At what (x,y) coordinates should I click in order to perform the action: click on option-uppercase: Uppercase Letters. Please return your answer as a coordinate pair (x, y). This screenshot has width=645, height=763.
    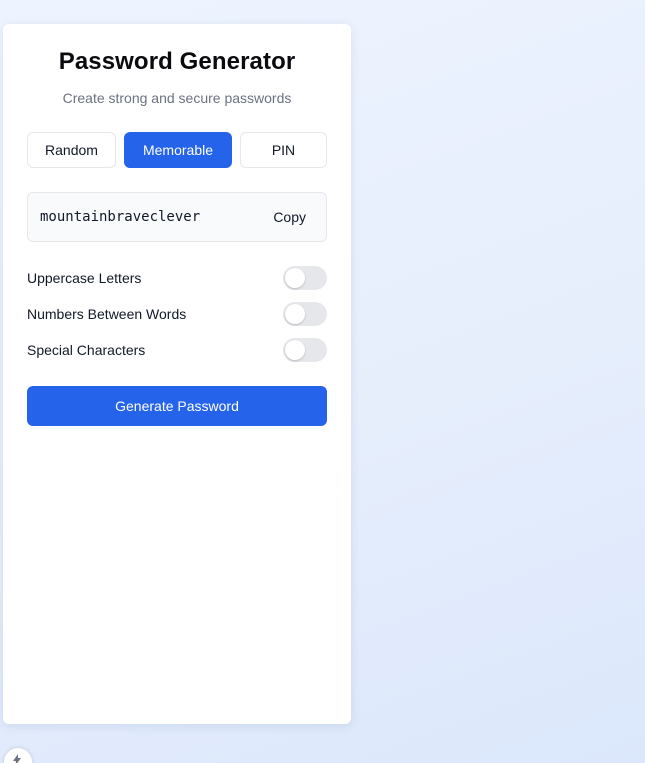
    Looking at the image, I should click on (177, 278).